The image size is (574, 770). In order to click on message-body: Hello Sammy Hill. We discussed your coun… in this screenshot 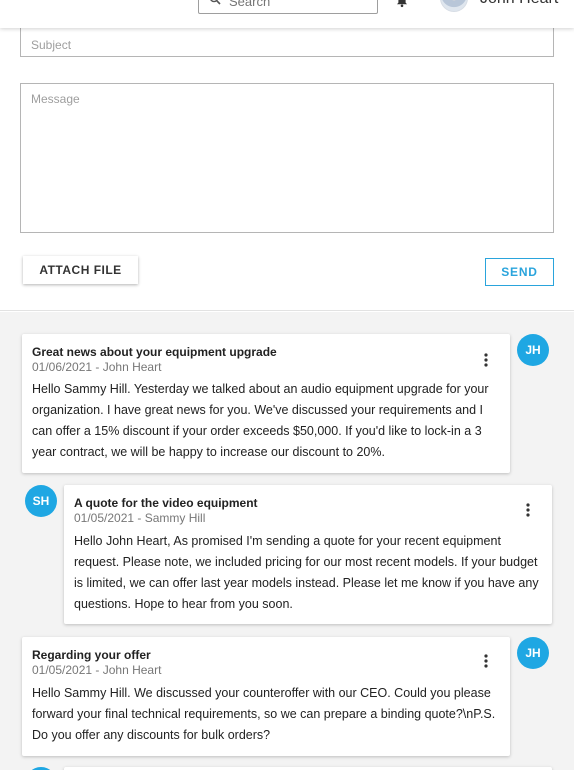, I will do `click(264, 714)`.